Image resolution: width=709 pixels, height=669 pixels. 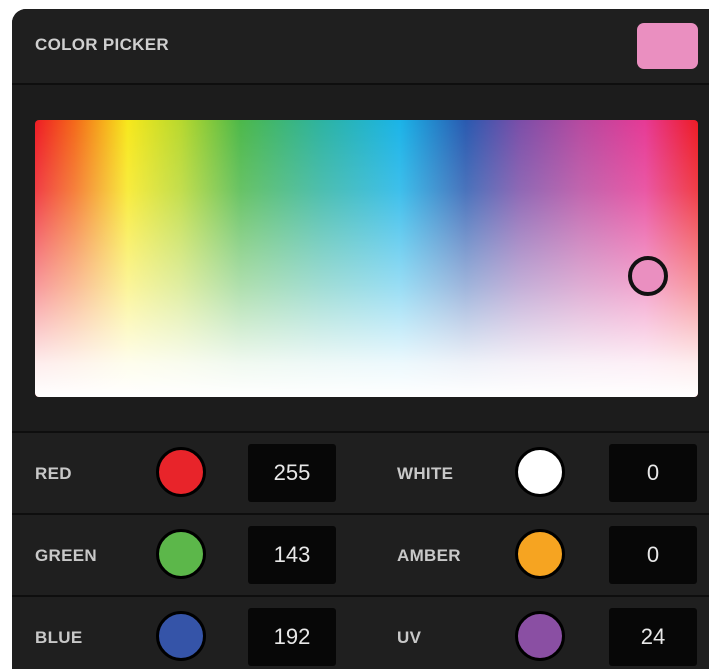 What do you see at coordinates (360, 47) in the screenshot?
I see `picker-header: COLOR PICKER` at bounding box center [360, 47].